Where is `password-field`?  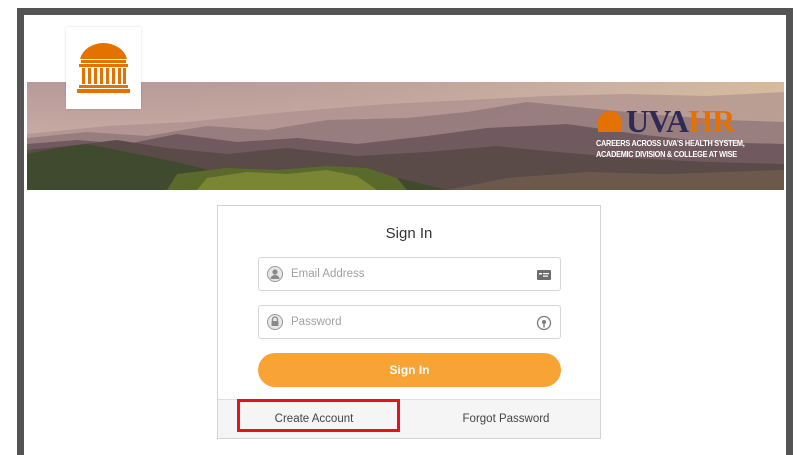 password-field is located at coordinates (409, 322).